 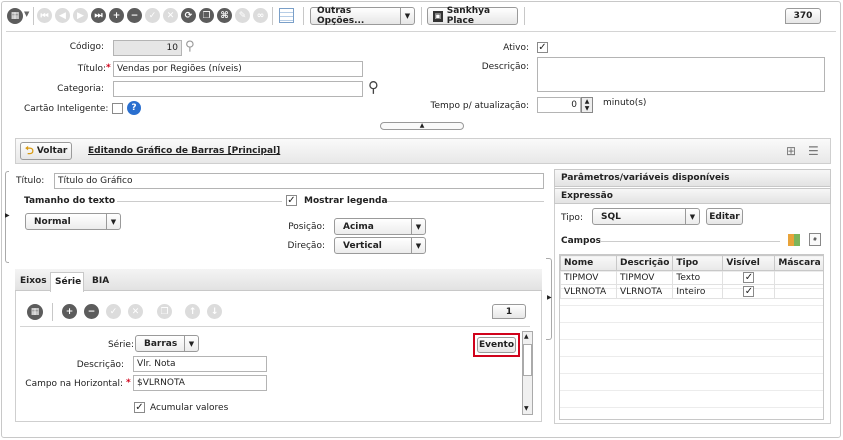 What do you see at coordinates (362, 16) in the screenshot?
I see `outras-opcoes-button: Outras Opções... ▼` at bounding box center [362, 16].